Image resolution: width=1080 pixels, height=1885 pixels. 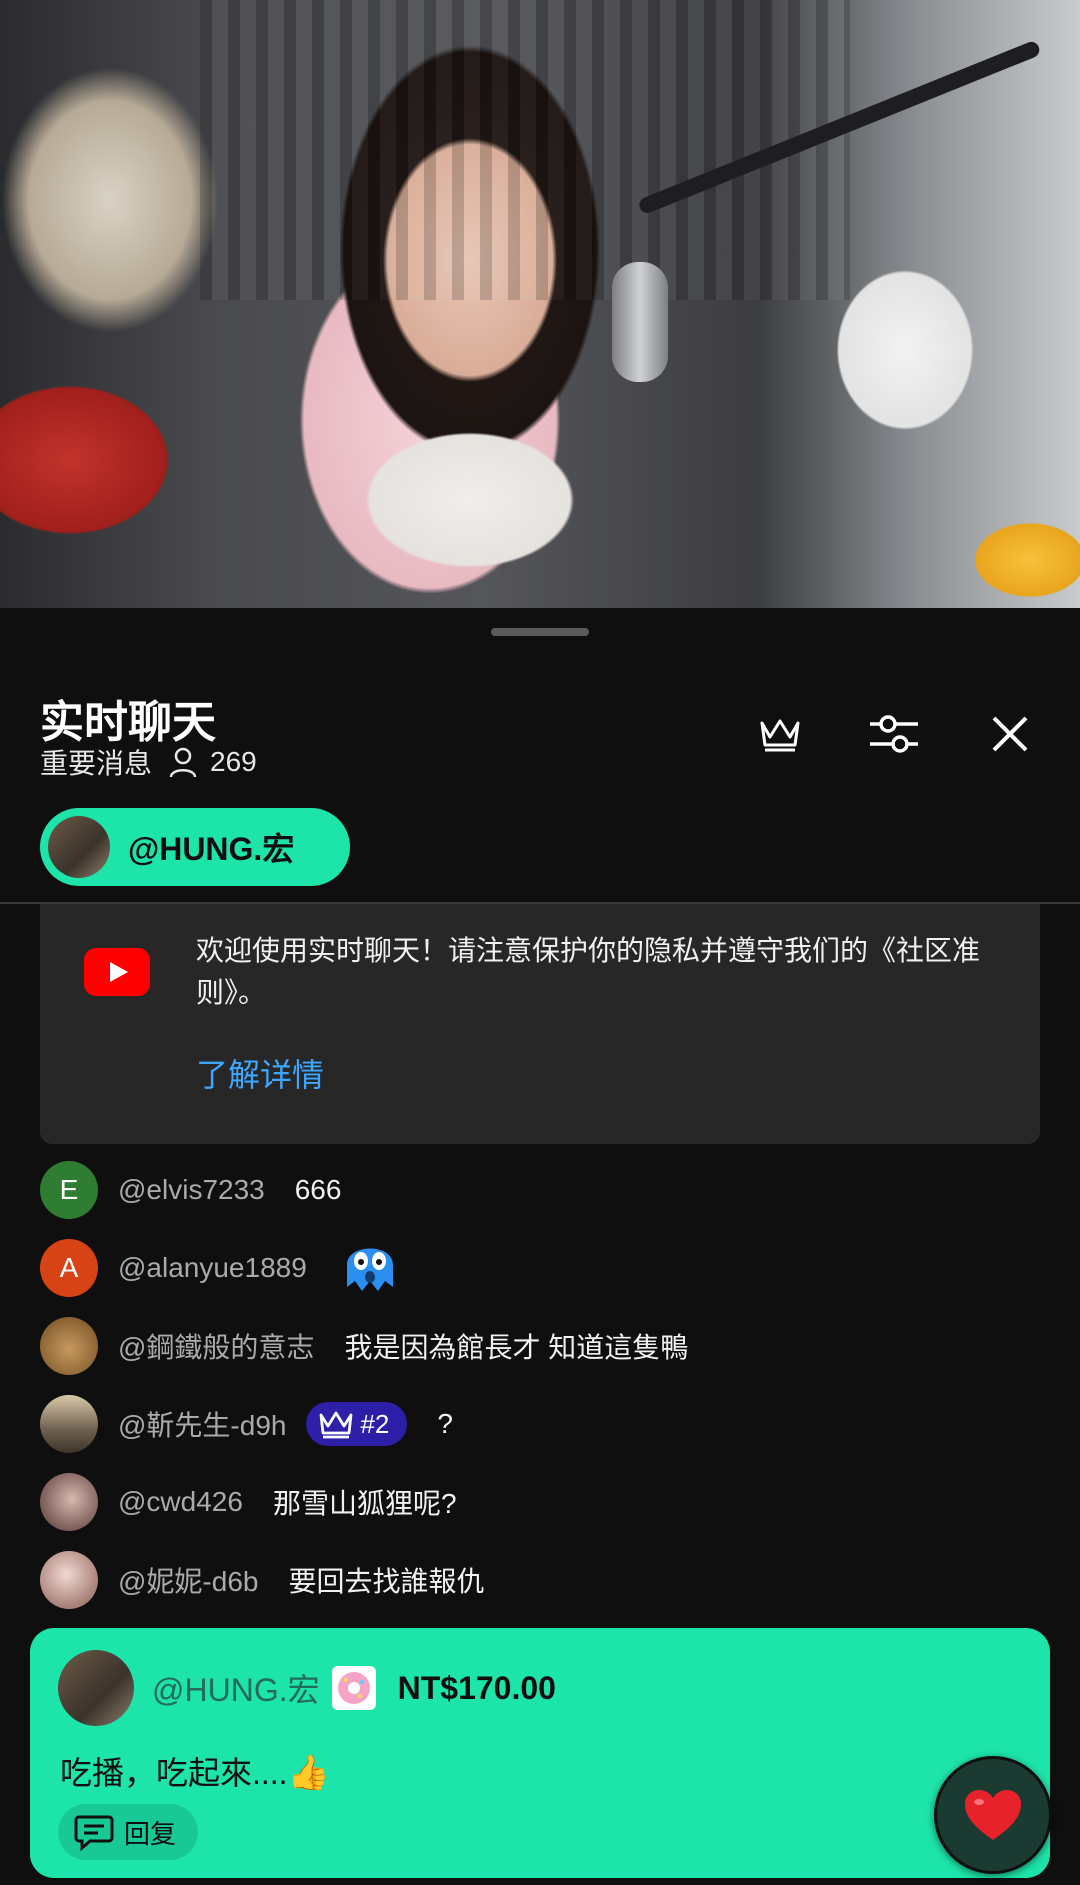 I want to click on heart-icon, so click(x=993, y=1815).